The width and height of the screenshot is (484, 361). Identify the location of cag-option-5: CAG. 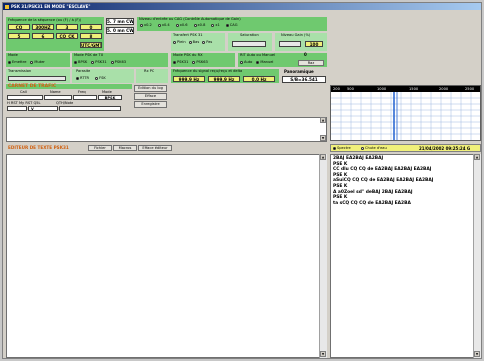
(231, 25).